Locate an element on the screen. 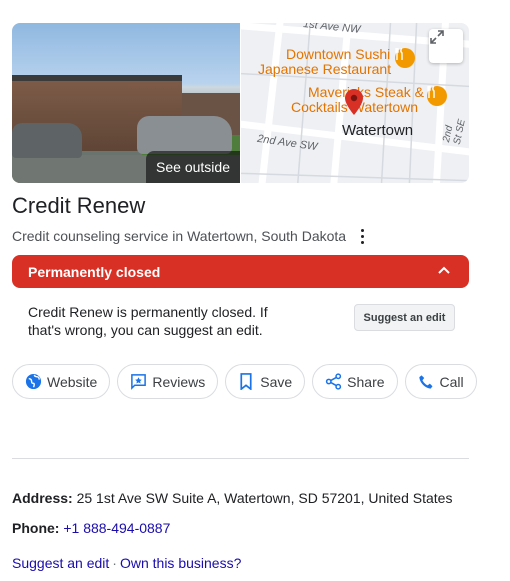 The image size is (510, 581). expand-map-button is located at coordinates (446, 46).